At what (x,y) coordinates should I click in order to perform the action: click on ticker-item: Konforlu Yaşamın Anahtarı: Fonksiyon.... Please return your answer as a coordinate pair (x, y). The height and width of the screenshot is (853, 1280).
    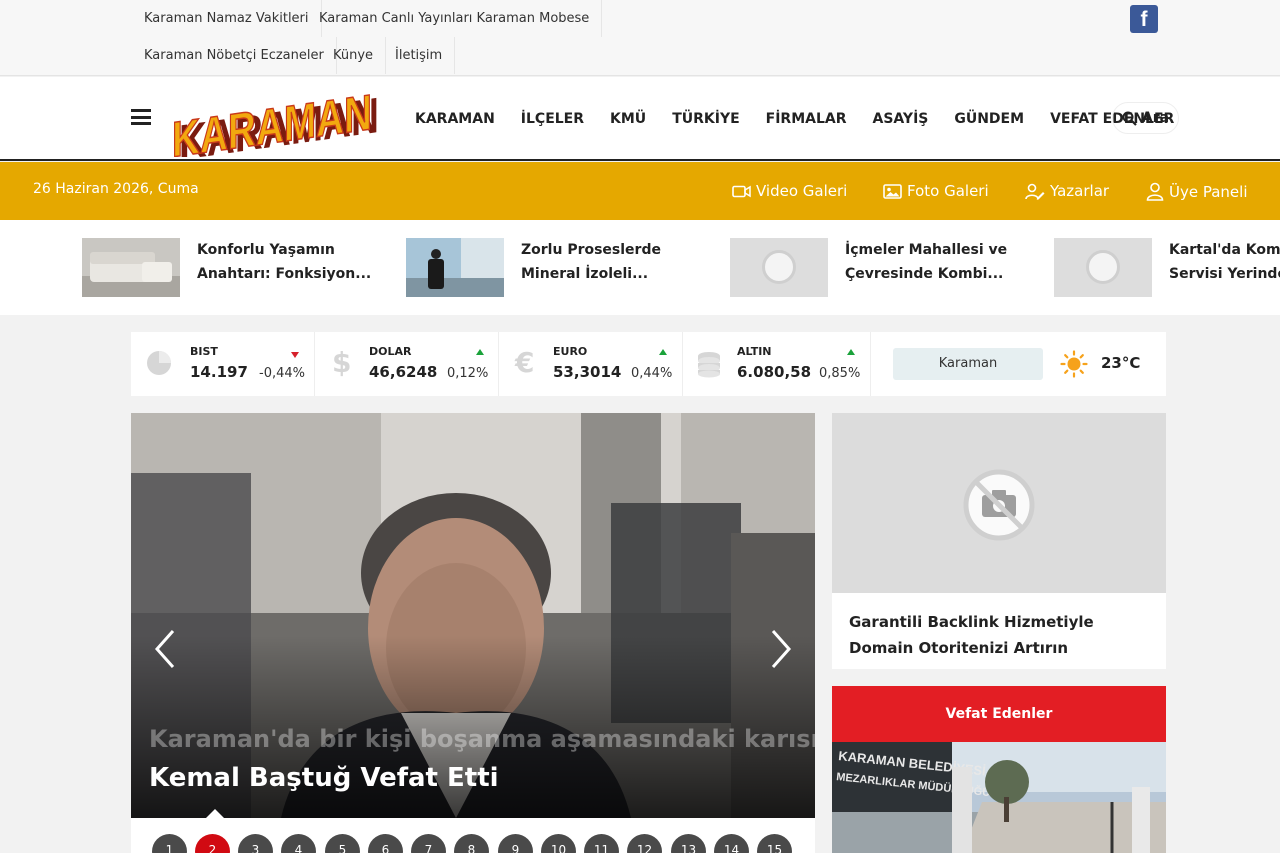
    Looking at the image, I should click on (232, 268).